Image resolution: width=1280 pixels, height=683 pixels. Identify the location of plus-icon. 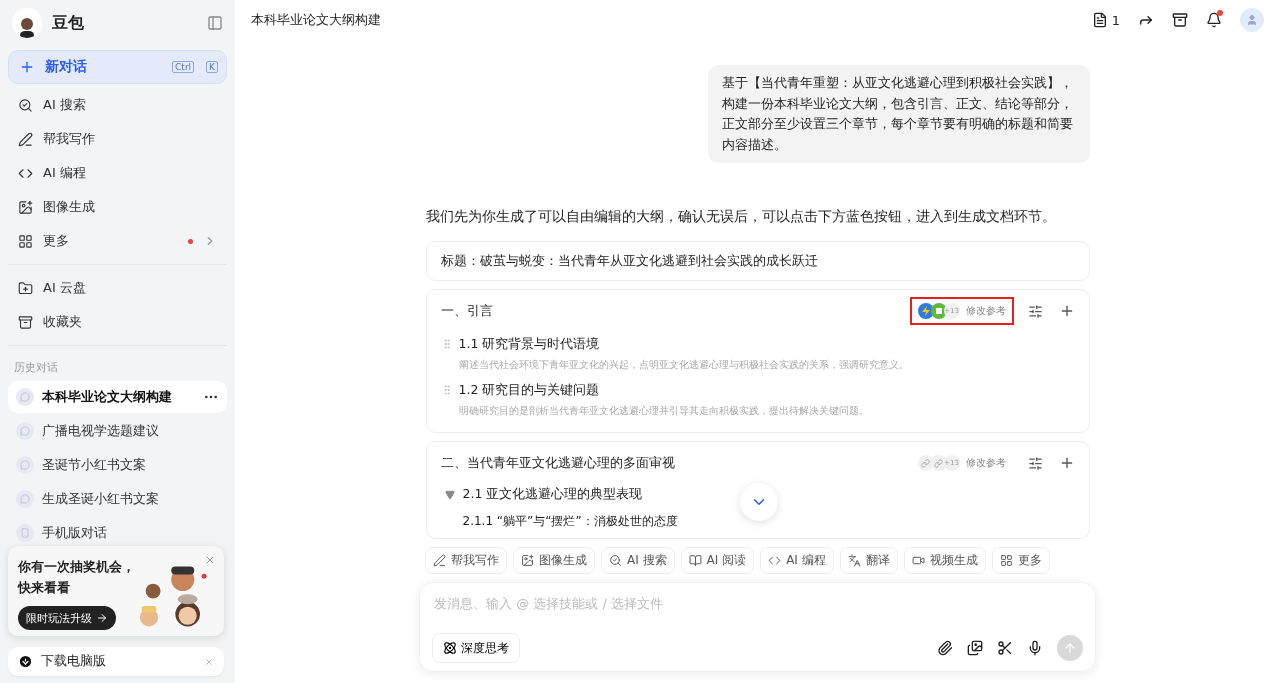
(27, 67).